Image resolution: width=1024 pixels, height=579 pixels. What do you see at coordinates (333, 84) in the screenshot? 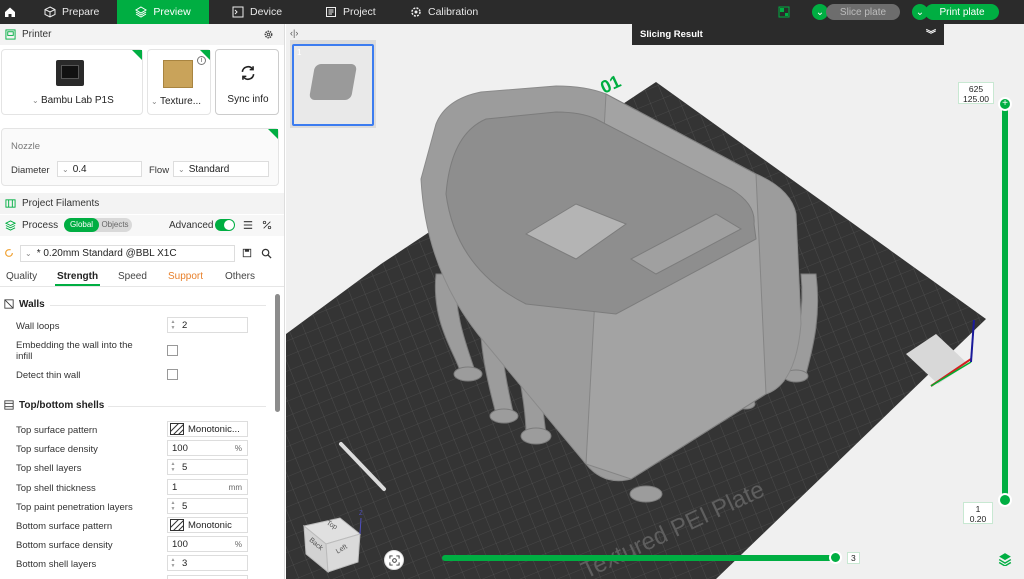
I see `plate-thumbnail: 1` at bounding box center [333, 84].